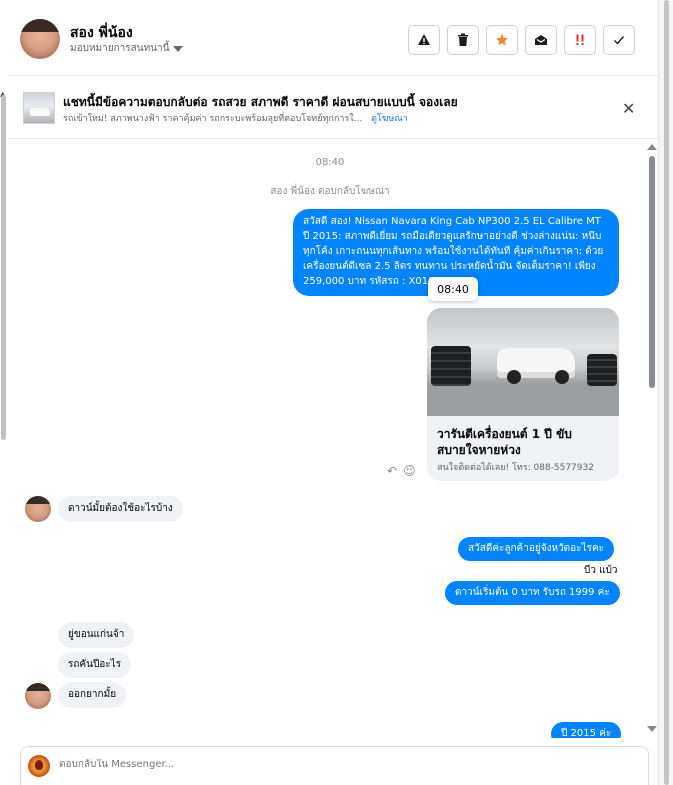 This screenshot has width=673, height=785. I want to click on trash-icon, so click(463, 39).